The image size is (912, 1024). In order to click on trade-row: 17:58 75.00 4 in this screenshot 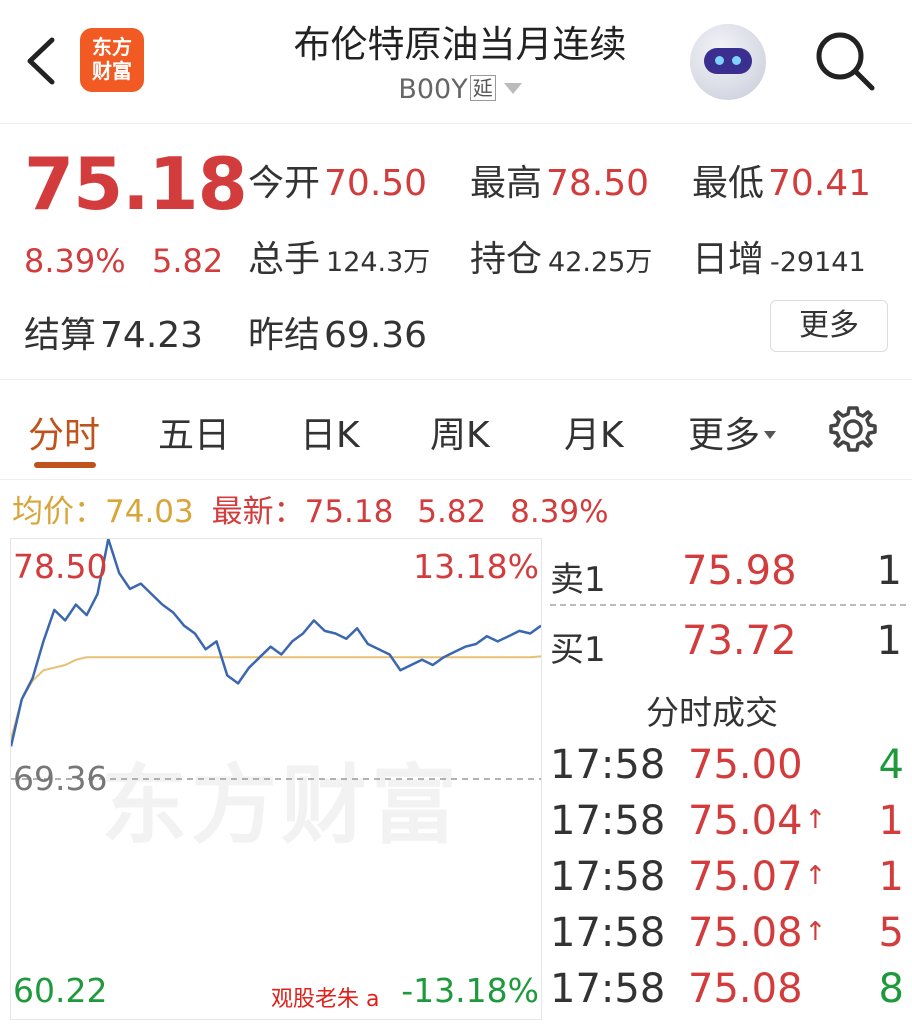, I will do `click(727, 770)`.